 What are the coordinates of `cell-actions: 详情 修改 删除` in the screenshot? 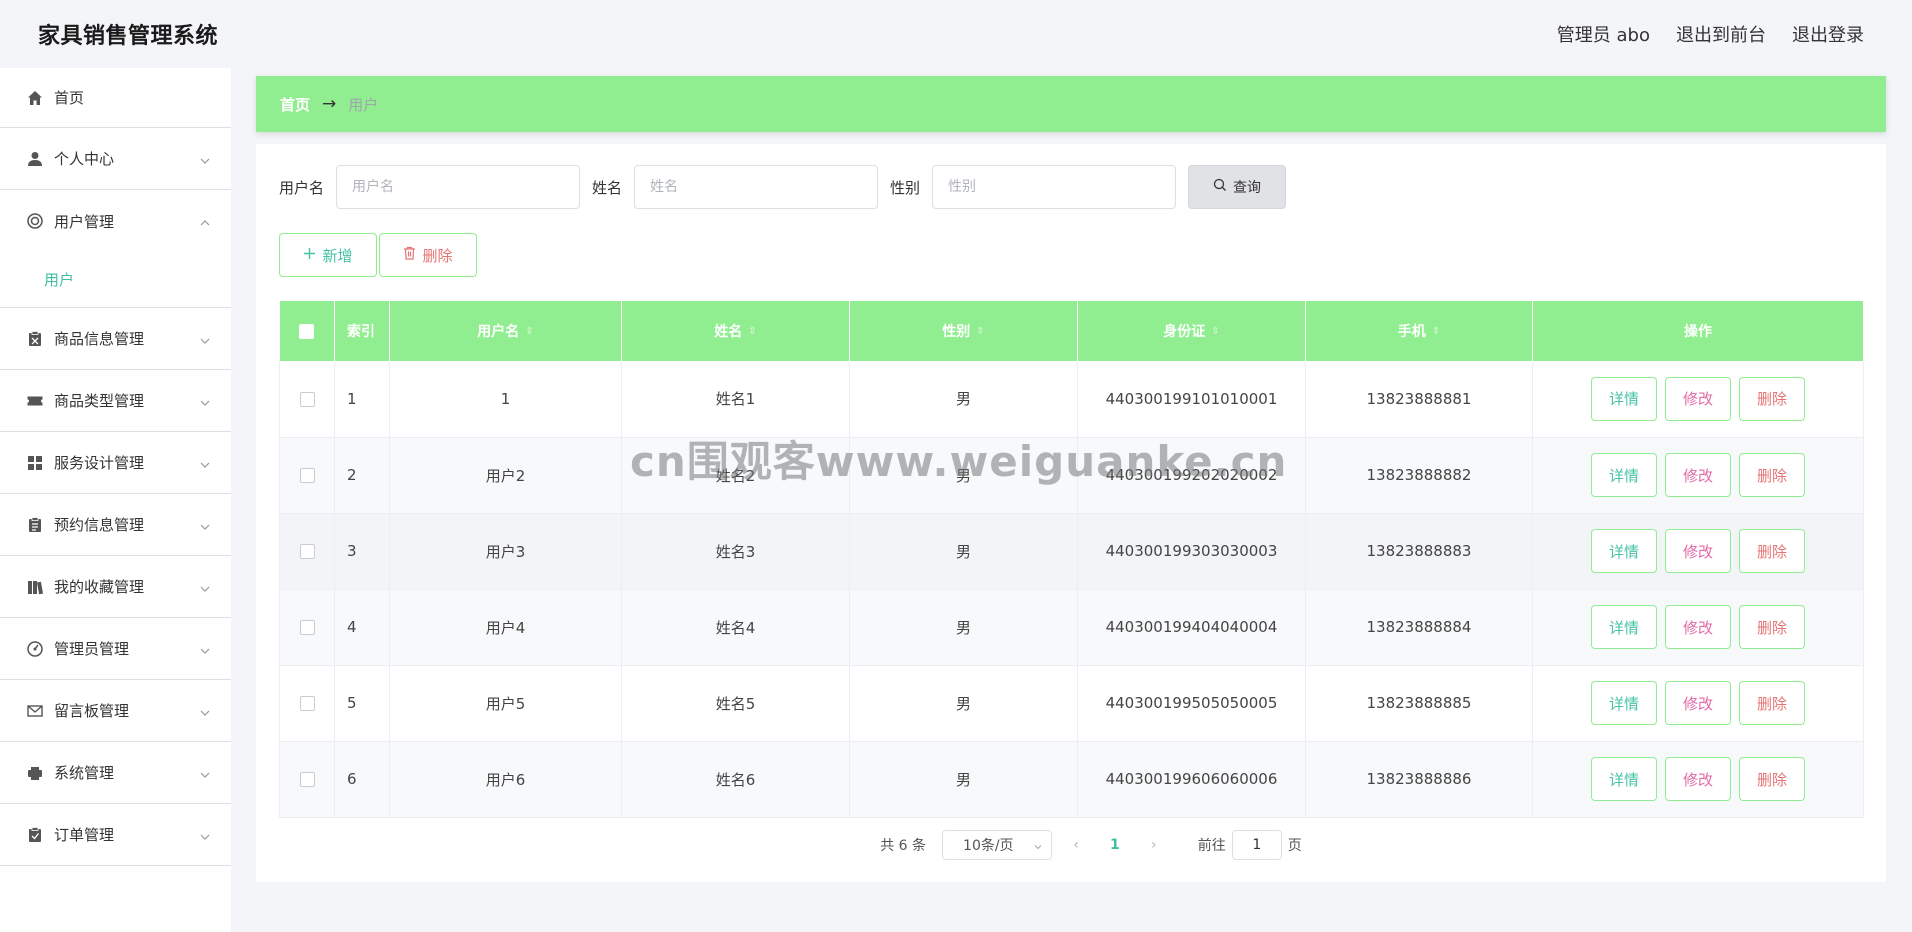 It's located at (1698, 475).